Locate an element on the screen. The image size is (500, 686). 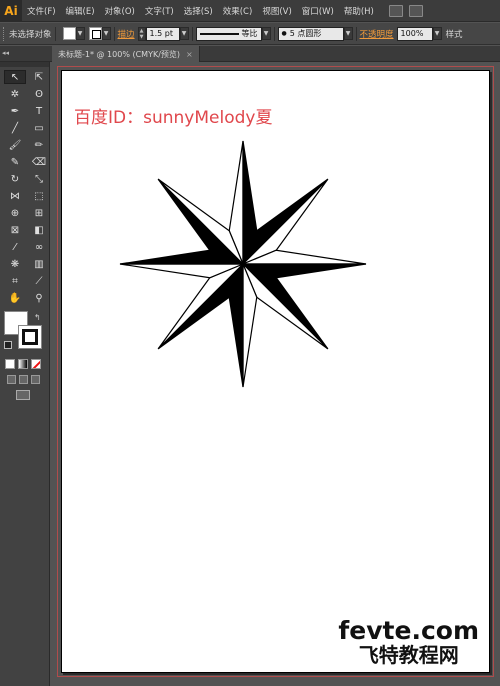
menu-window: 窗口(W) is located at coordinates (318, 11).